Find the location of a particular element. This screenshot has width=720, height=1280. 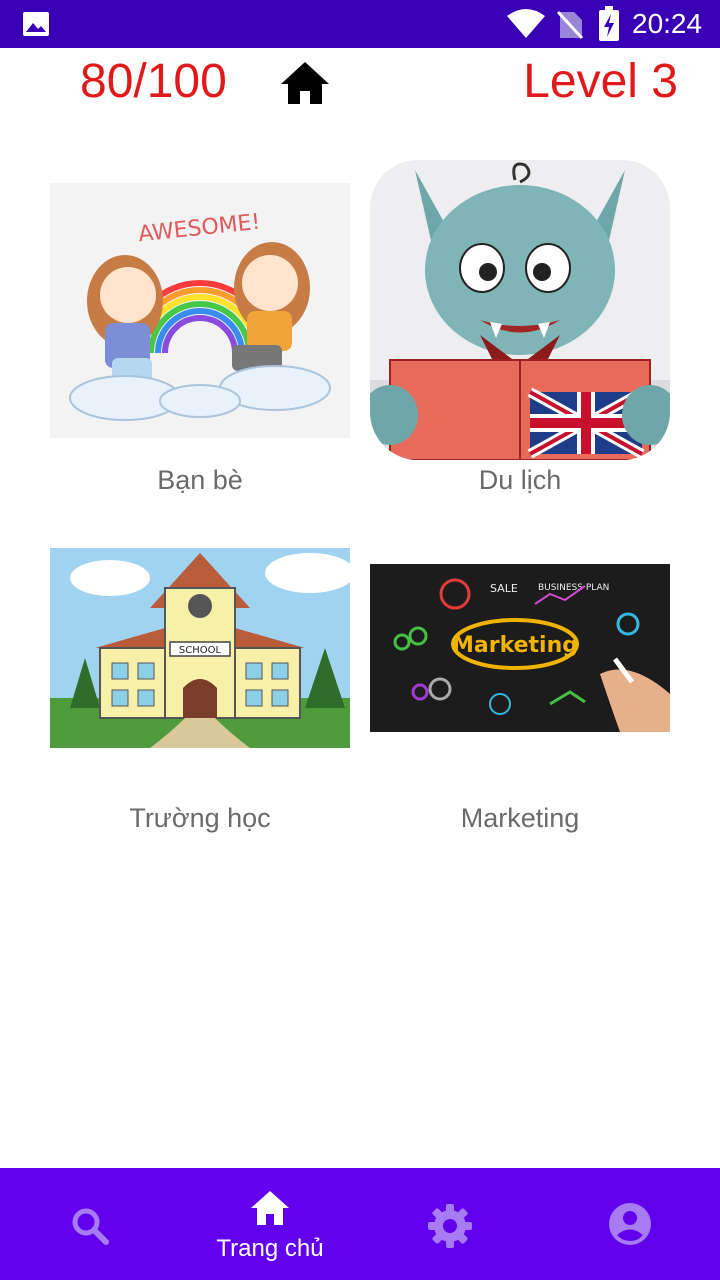

svg-text: SALE is located at coordinates (504, 588).